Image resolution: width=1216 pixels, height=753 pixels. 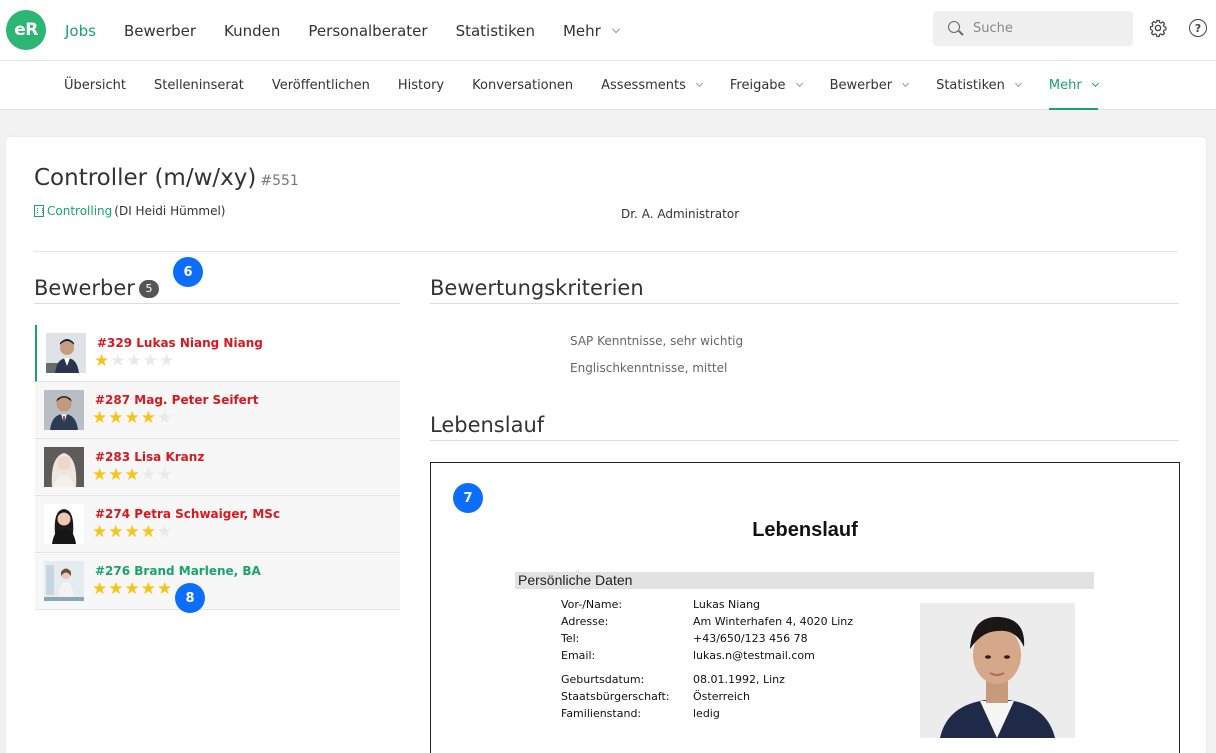 I want to click on tab-label: Konversationen, so click(x=523, y=85).